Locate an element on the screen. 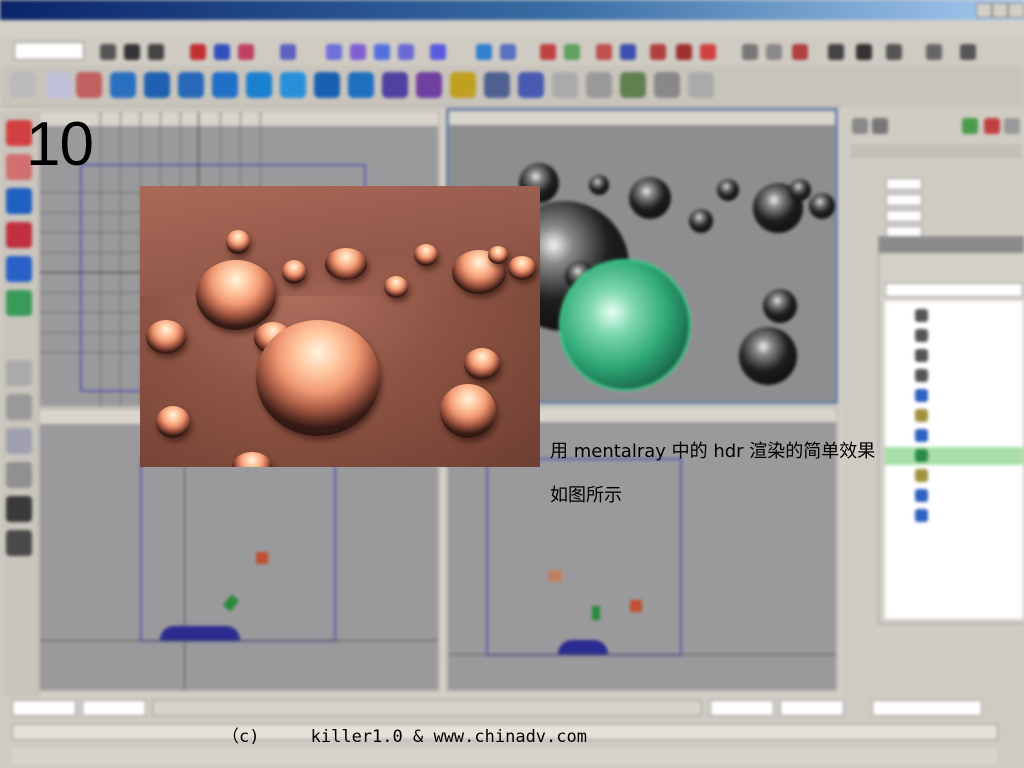 Image resolution: width=1024 pixels, height=768 pixels. snap-point-icon is located at coordinates (382, 52).